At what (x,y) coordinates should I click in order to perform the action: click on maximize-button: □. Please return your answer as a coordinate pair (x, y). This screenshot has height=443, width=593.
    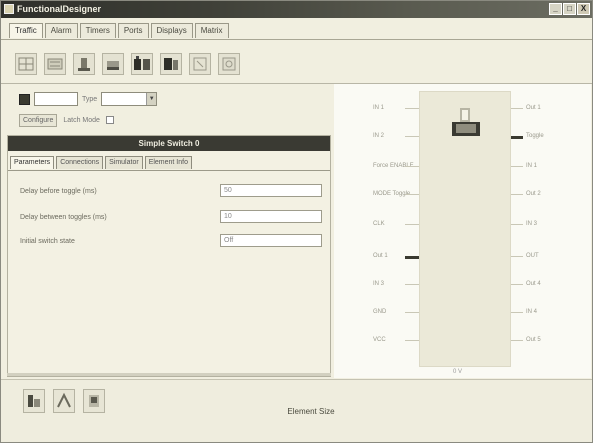
    Looking at the image, I should click on (569, 9).